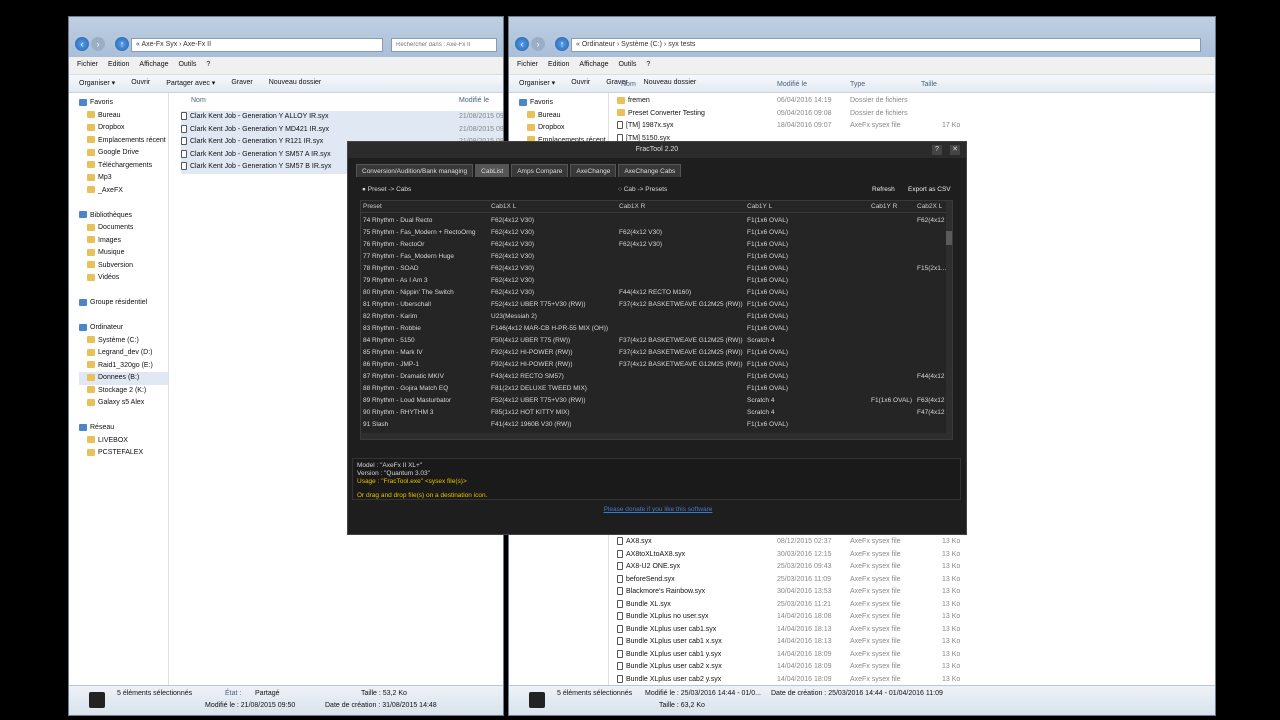 The height and width of the screenshot is (720, 1280). Describe the element at coordinates (658, 509) in the screenshot. I see `donate-link: Please donate if you like this software` at that location.